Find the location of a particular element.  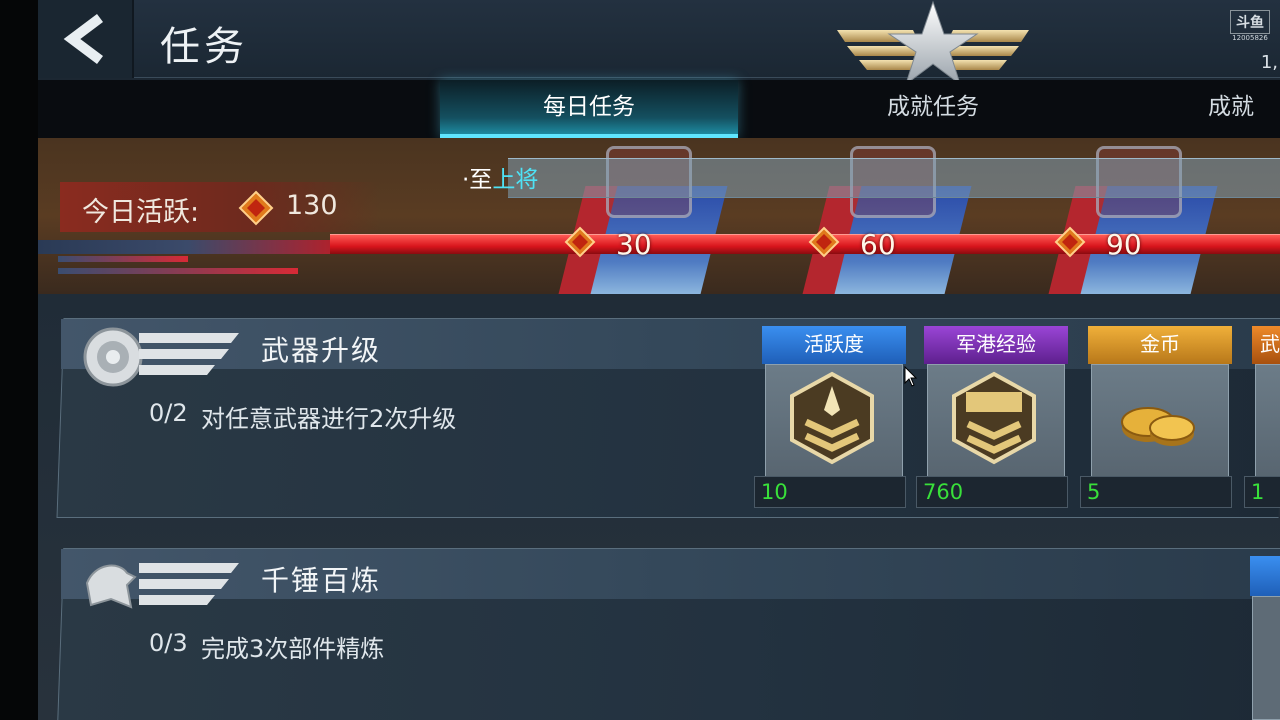

today-activity-label: 今日活跃: is located at coordinates (141, 212).